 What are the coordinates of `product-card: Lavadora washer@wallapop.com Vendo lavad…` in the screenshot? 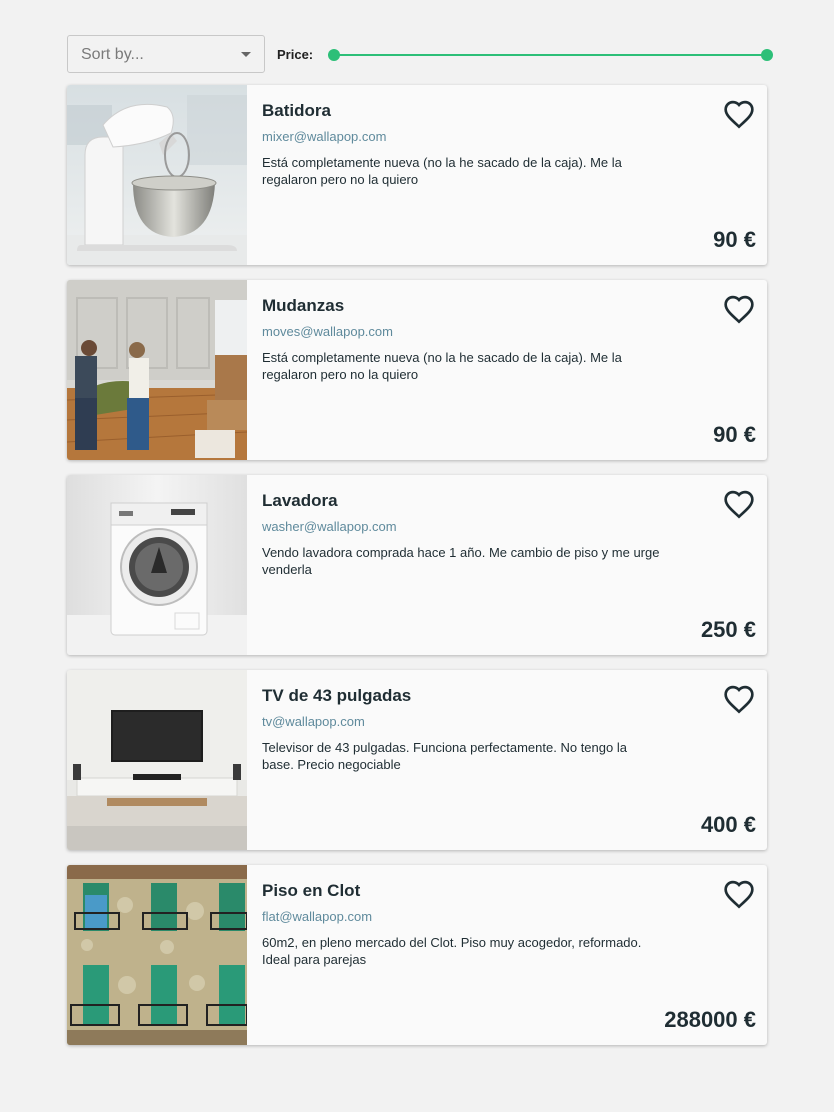 It's located at (417, 565).